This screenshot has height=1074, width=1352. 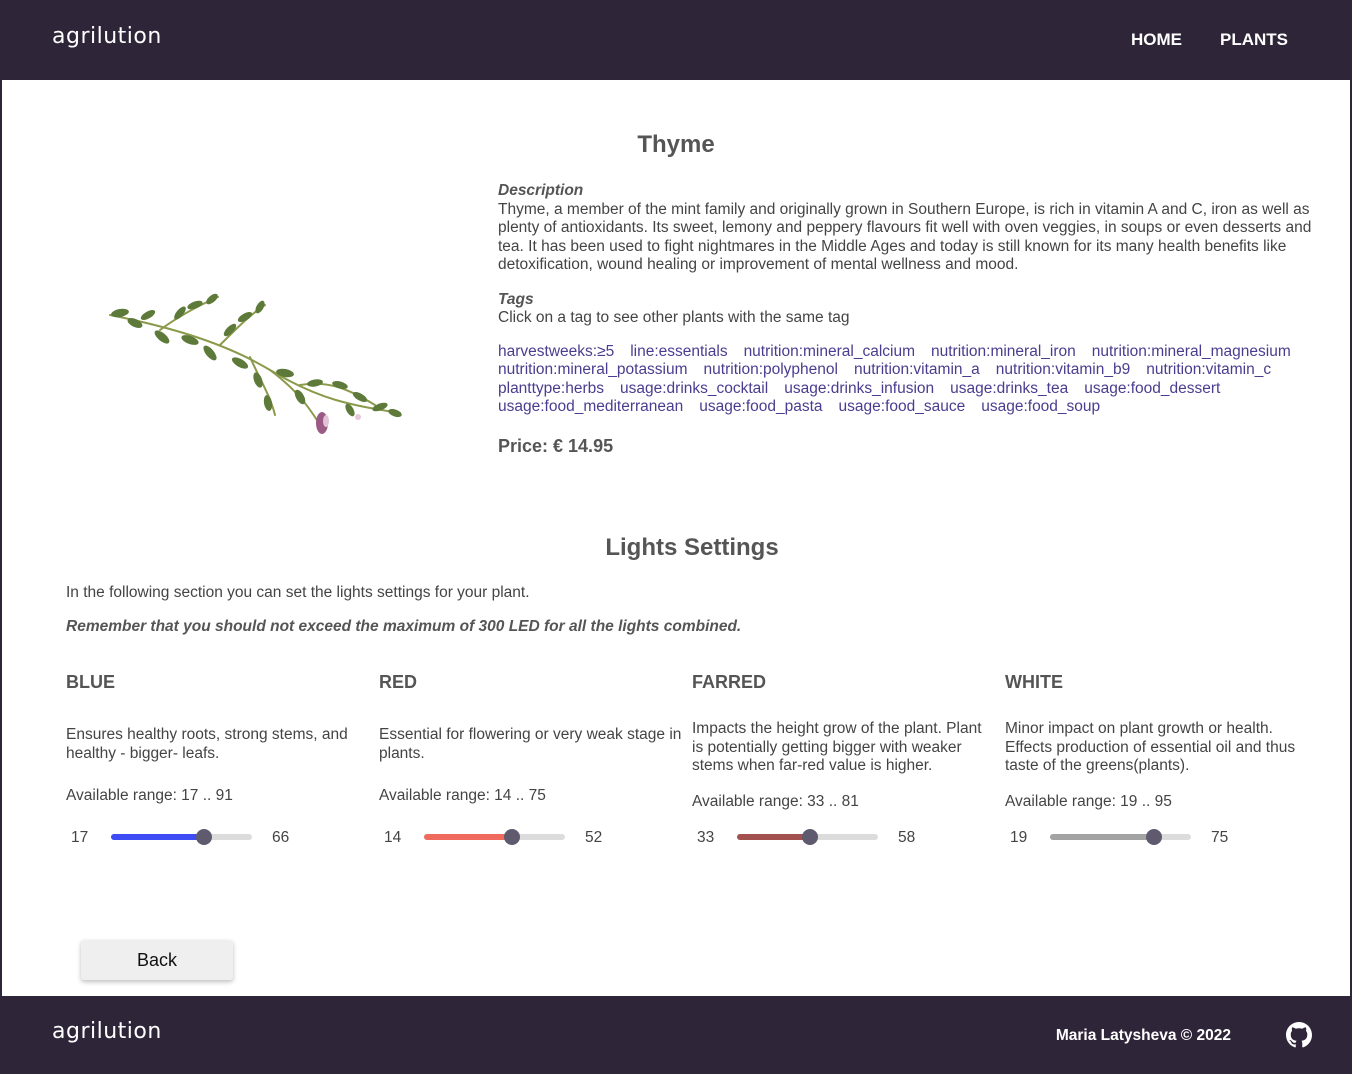 I want to click on tag-link: nutrition:mineral_calcium, so click(x=829, y=352).